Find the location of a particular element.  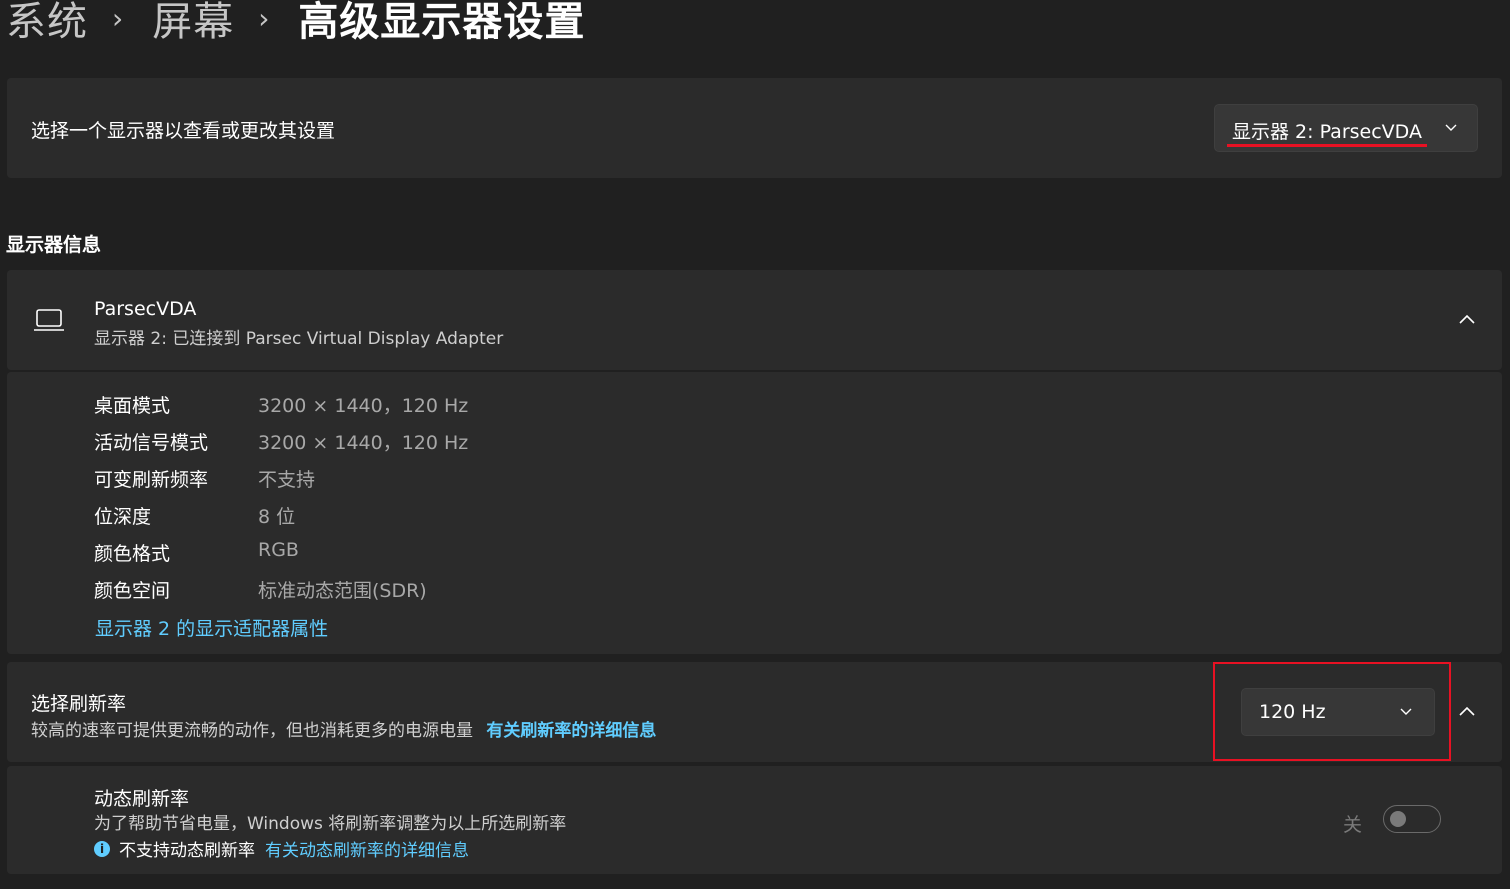

info-icon: i is located at coordinates (102, 848).